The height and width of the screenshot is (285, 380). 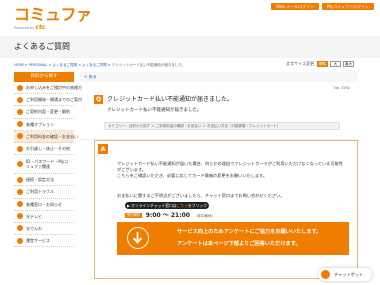 I want to click on sidebar-item-setup: 接続・設定方法, so click(x=44, y=180).